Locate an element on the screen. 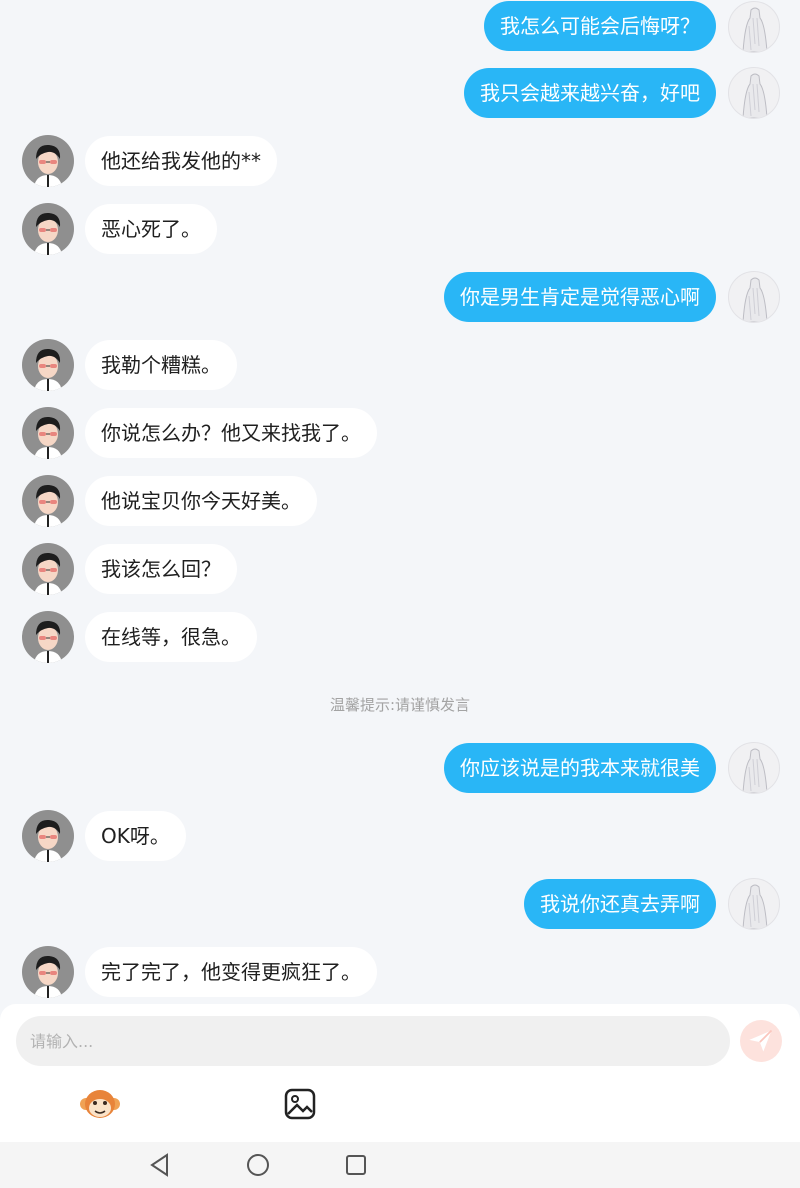 This screenshot has height=1188, width=800. message-bubble-sent: 你是男生肯定是觉得恶心啊 is located at coordinates (580, 297).